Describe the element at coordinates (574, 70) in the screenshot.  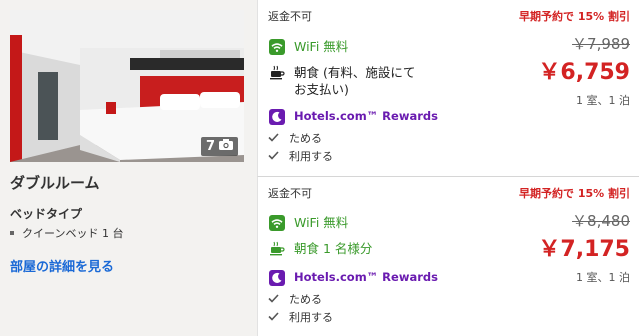
I see `current-price: ￥6,759` at that location.